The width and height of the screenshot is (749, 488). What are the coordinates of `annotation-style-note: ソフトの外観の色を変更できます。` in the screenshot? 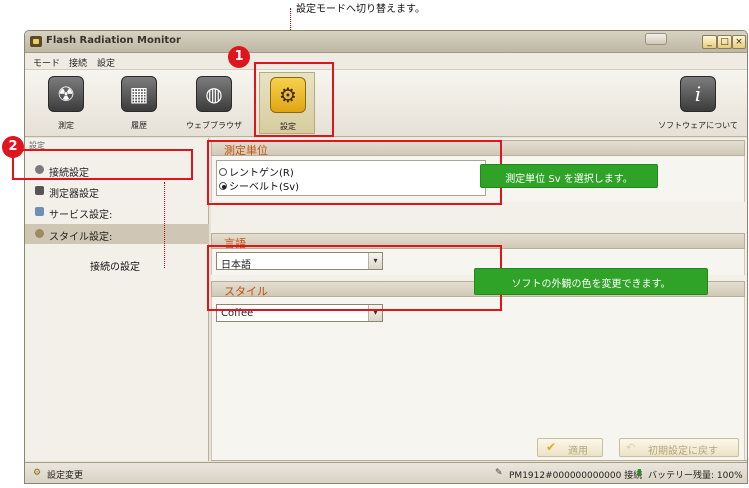 It's located at (591, 281).